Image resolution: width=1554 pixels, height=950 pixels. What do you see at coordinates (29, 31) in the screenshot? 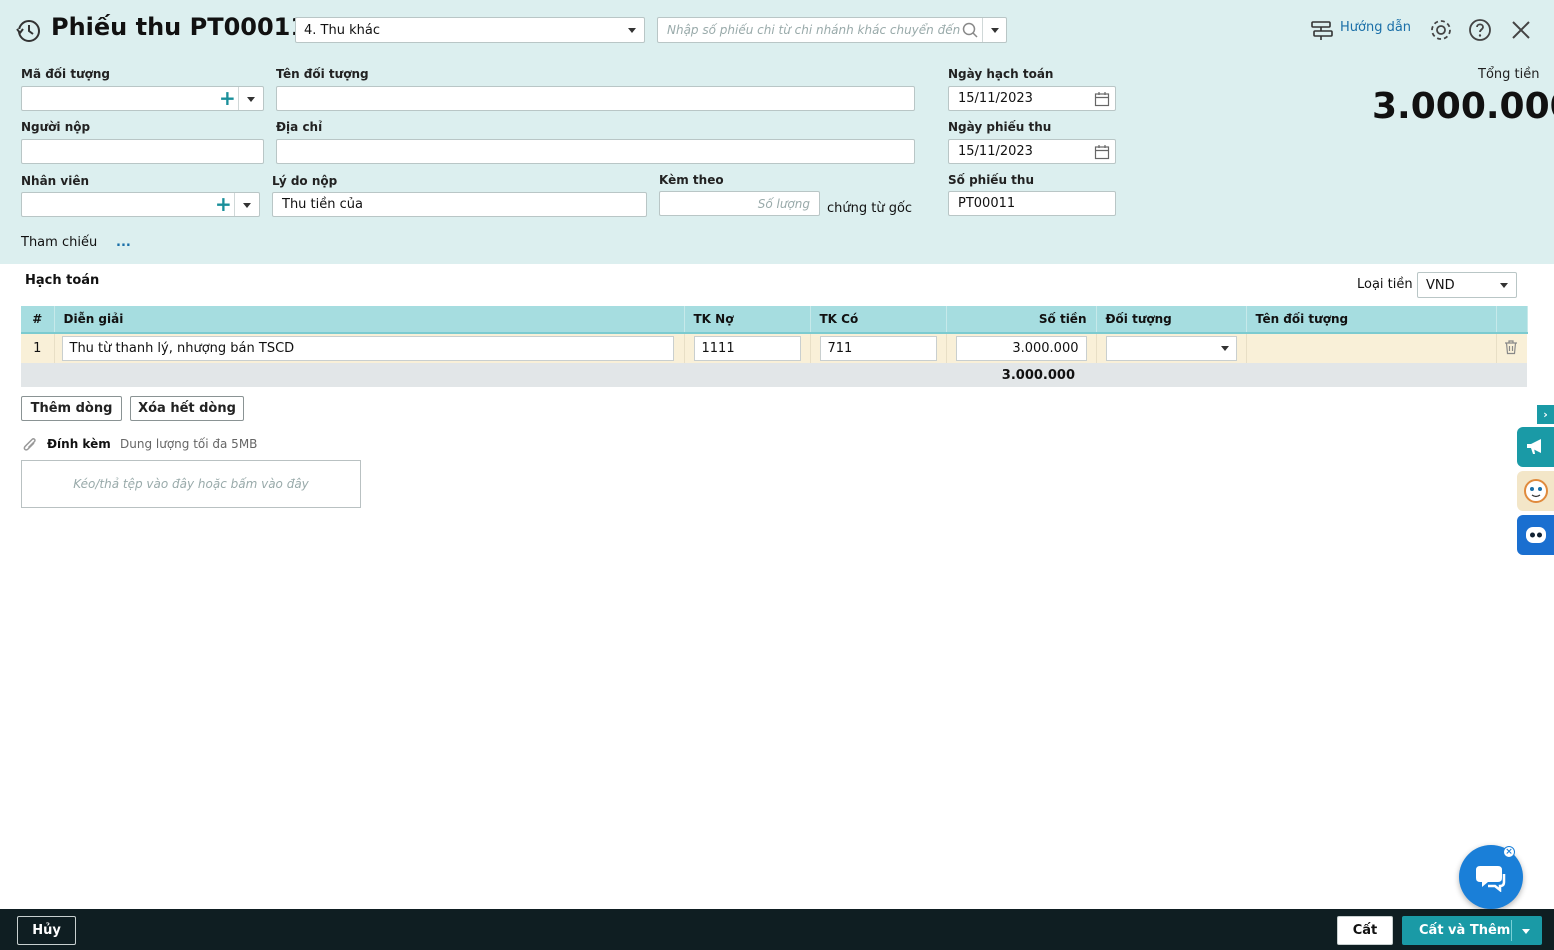
I see `history-icon` at bounding box center [29, 31].